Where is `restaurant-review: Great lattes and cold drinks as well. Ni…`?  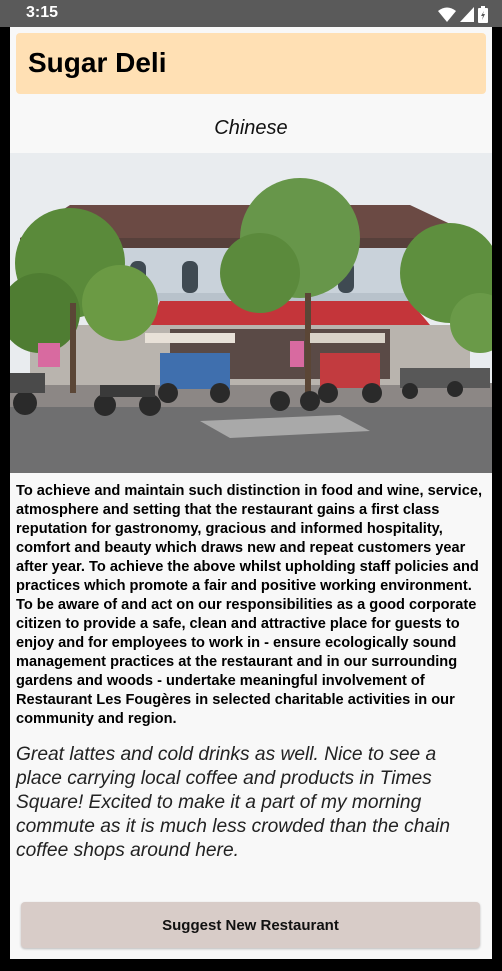 restaurant-review: Great lattes and cold drinks as well. Ni… is located at coordinates (233, 802).